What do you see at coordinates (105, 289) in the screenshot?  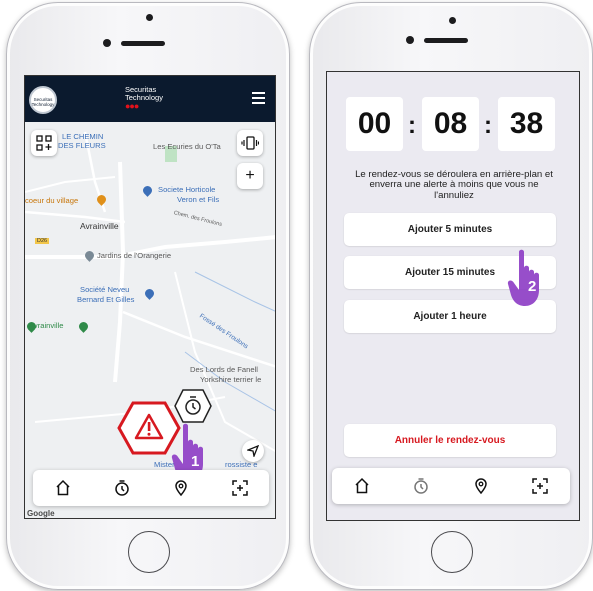 I see `map-label: Société Neveu` at bounding box center [105, 289].